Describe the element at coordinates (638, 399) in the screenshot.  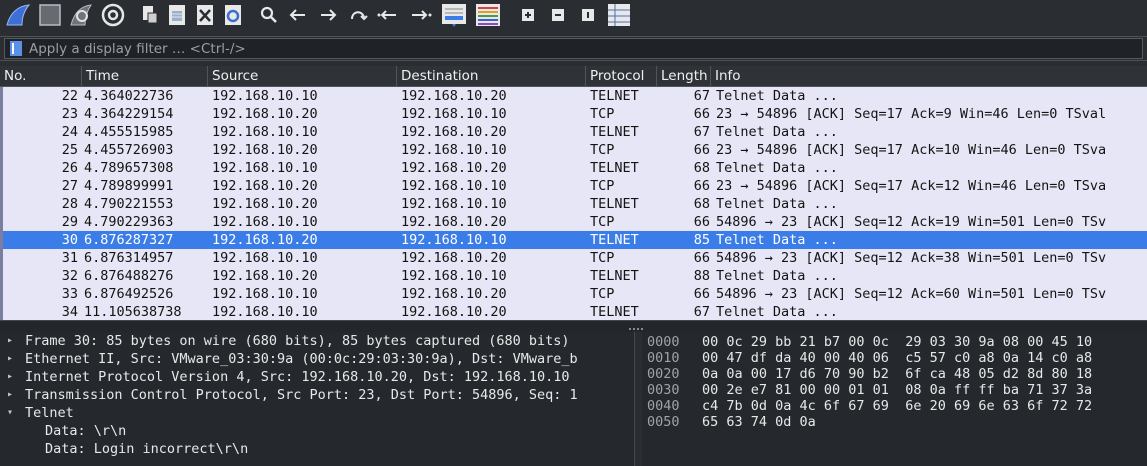
I see `pane-splitter-vertical` at that location.